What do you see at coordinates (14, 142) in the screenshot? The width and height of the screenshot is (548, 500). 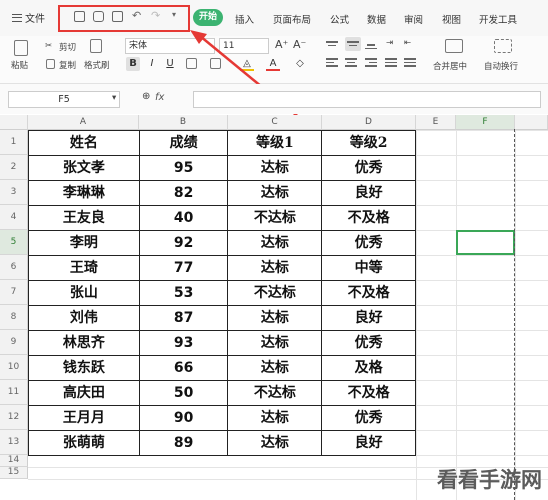 I see `row-header-1: 1` at bounding box center [14, 142].